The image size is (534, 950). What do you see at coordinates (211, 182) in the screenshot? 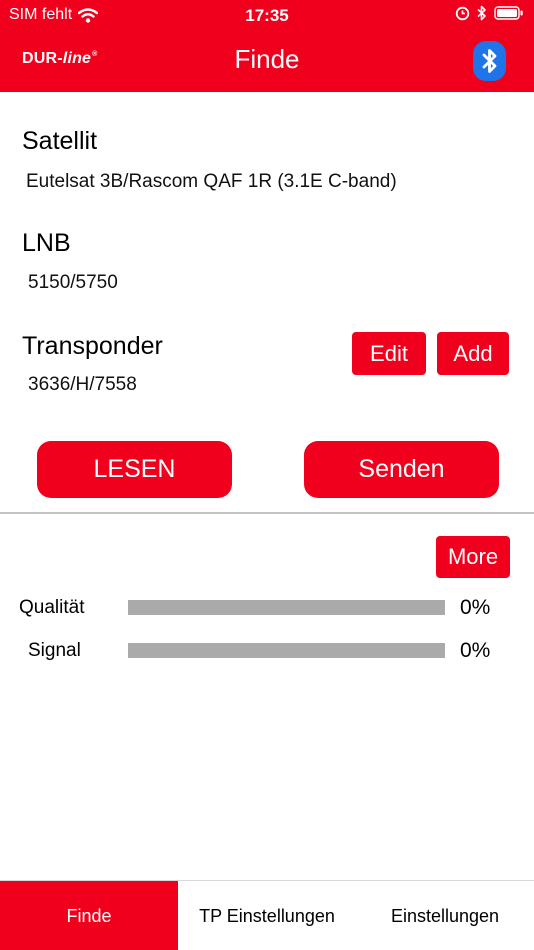
I see `satellite-value: Eutelsat 3B/Rascom QAF 1R (3.1E C-band)` at bounding box center [211, 182].